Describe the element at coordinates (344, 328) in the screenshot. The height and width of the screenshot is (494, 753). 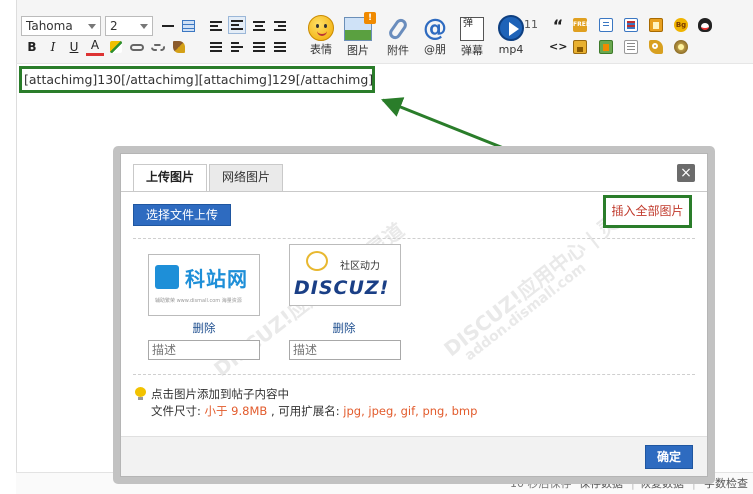
I see `delete-image-2-link: 删除` at that location.